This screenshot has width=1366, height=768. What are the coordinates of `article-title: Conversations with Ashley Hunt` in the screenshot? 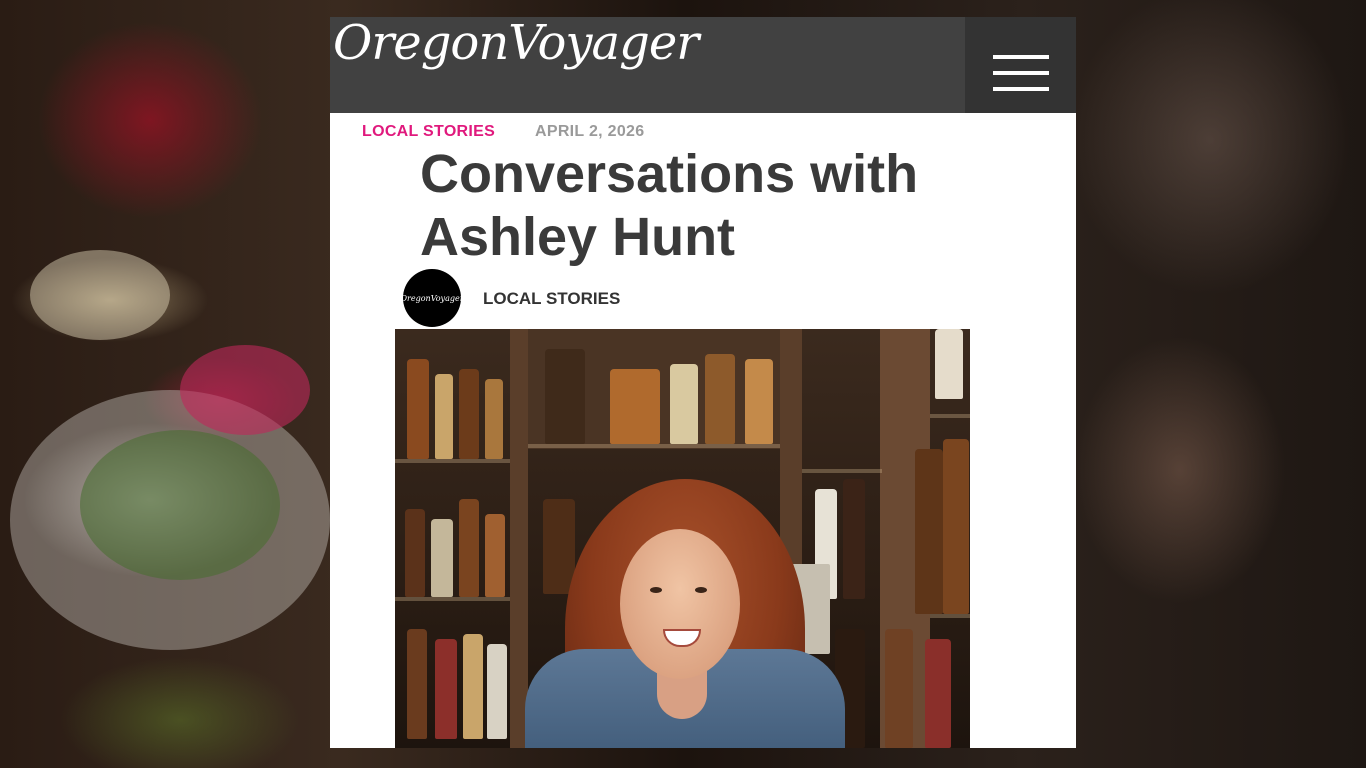 It's located at (669, 205).